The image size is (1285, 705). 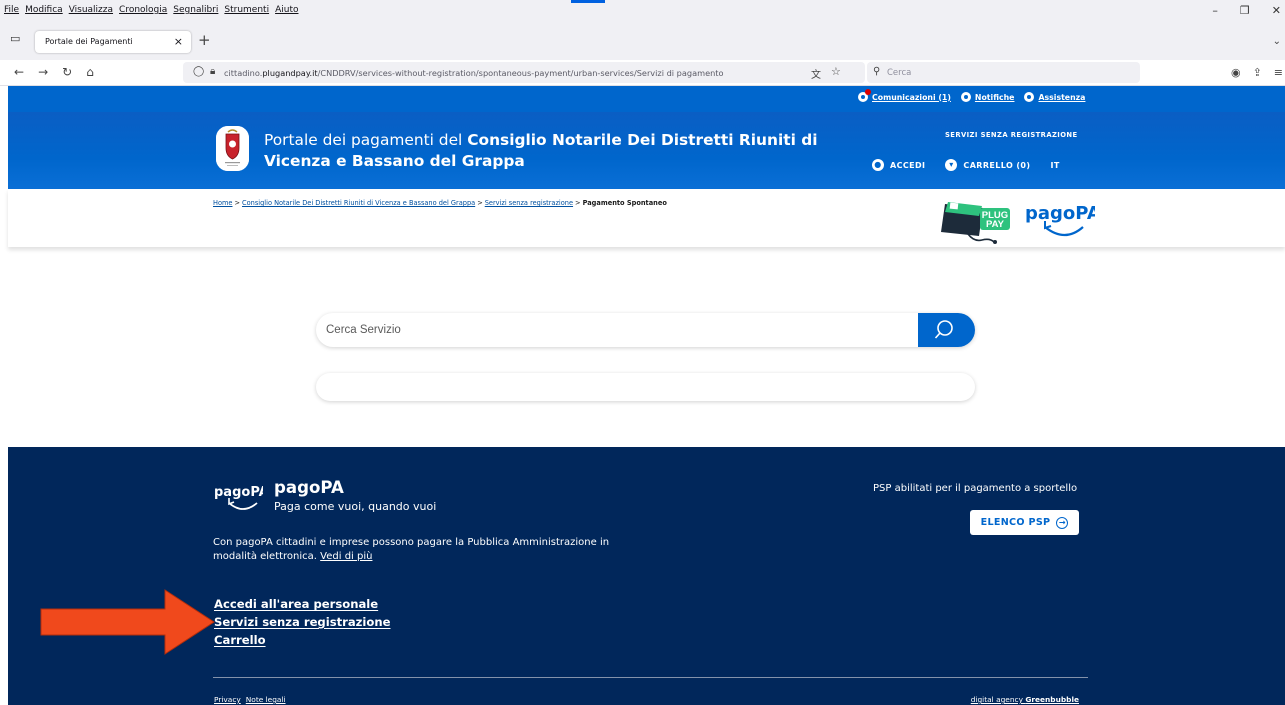 I want to click on note-legali-link: Note legali, so click(x=266, y=699).